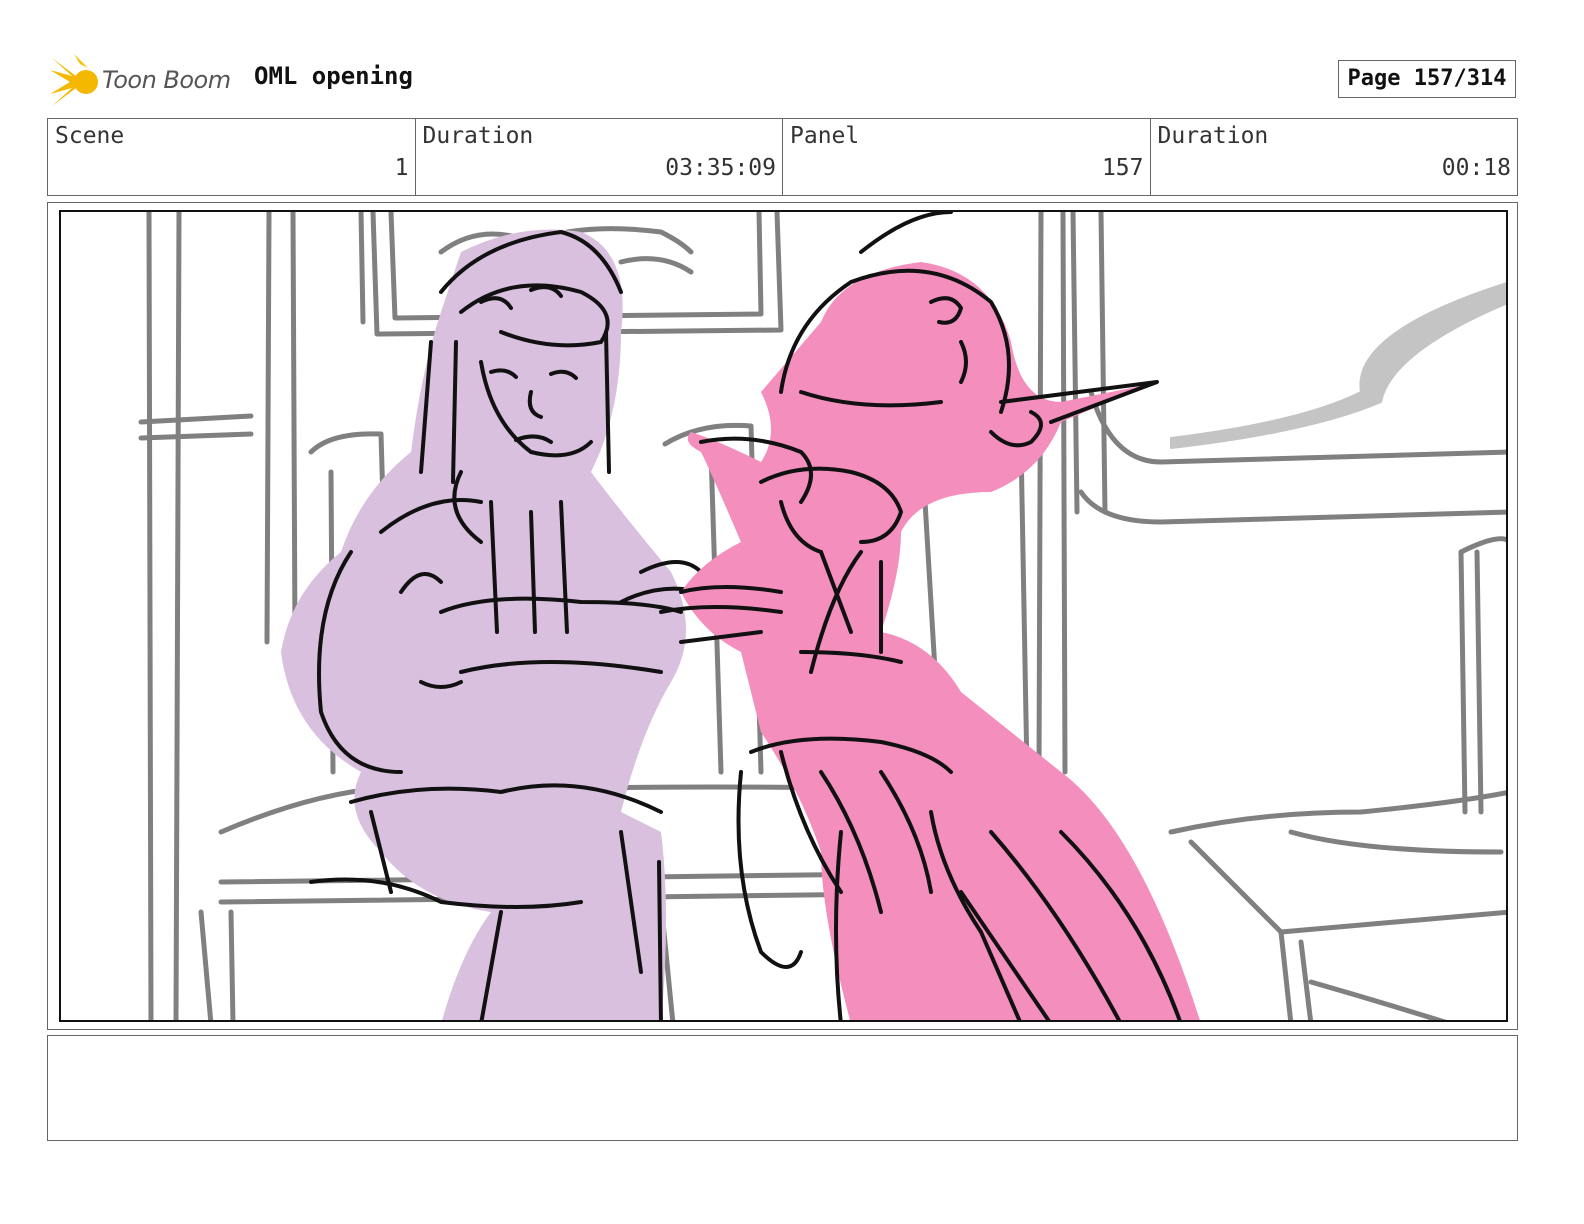  Describe the element at coordinates (1334, 157) in the screenshot. I see `panel-duration-cell: Duration 00:18` at that location.